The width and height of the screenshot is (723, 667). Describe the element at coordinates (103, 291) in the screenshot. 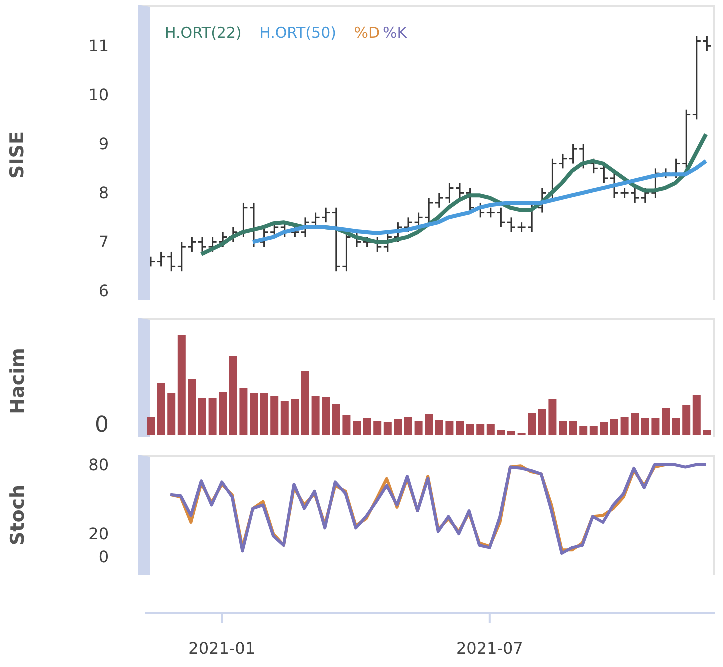

I see `axis-tick-label: 6` at that location.